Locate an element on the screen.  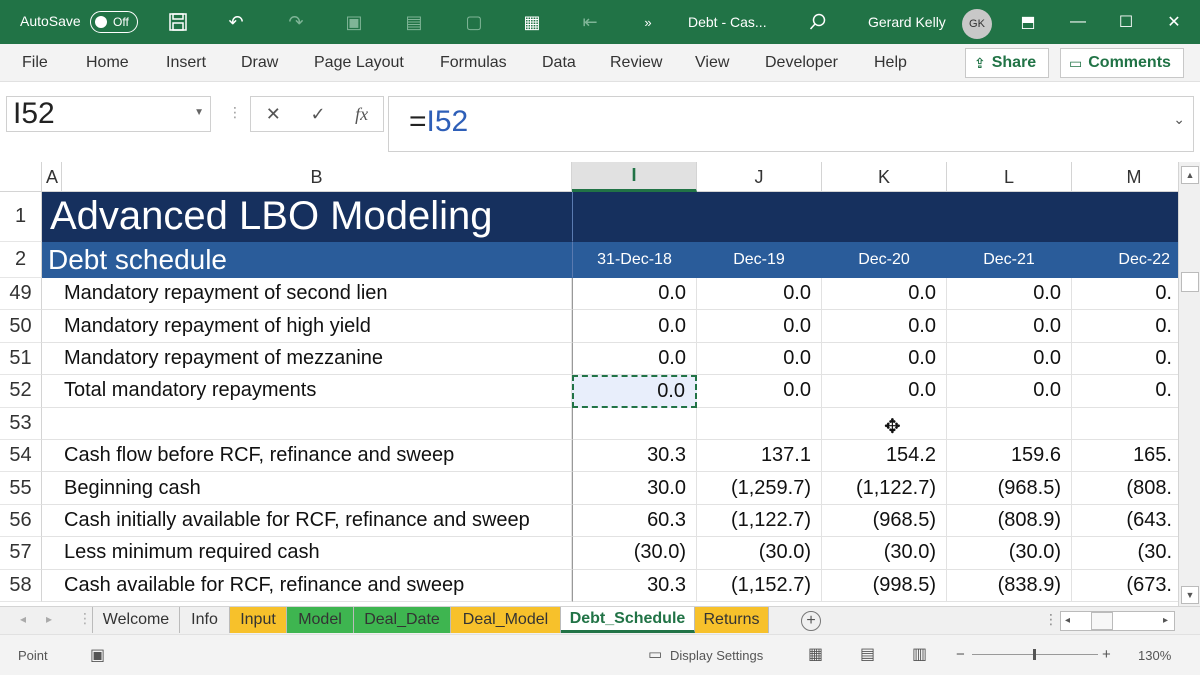
sheet-tab-deal-date: Deal_Date is located at coordinates (402, 620).